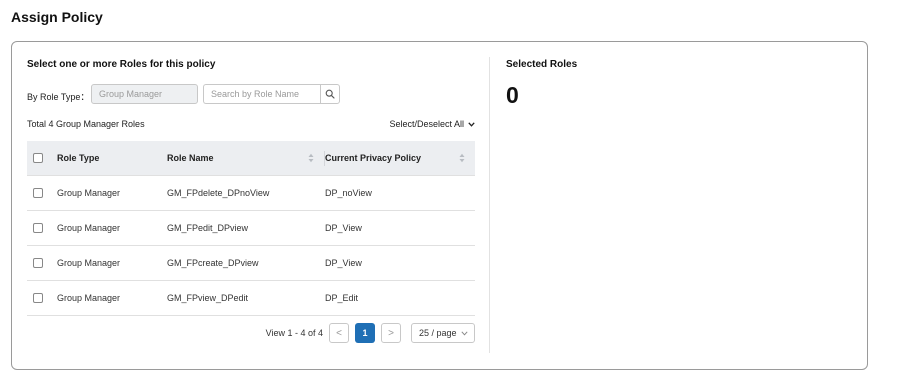 The image size is (913, 385). Describe the element at coordinates (261, 94) in the screenshot. I see `role-name-search-input` at that location.